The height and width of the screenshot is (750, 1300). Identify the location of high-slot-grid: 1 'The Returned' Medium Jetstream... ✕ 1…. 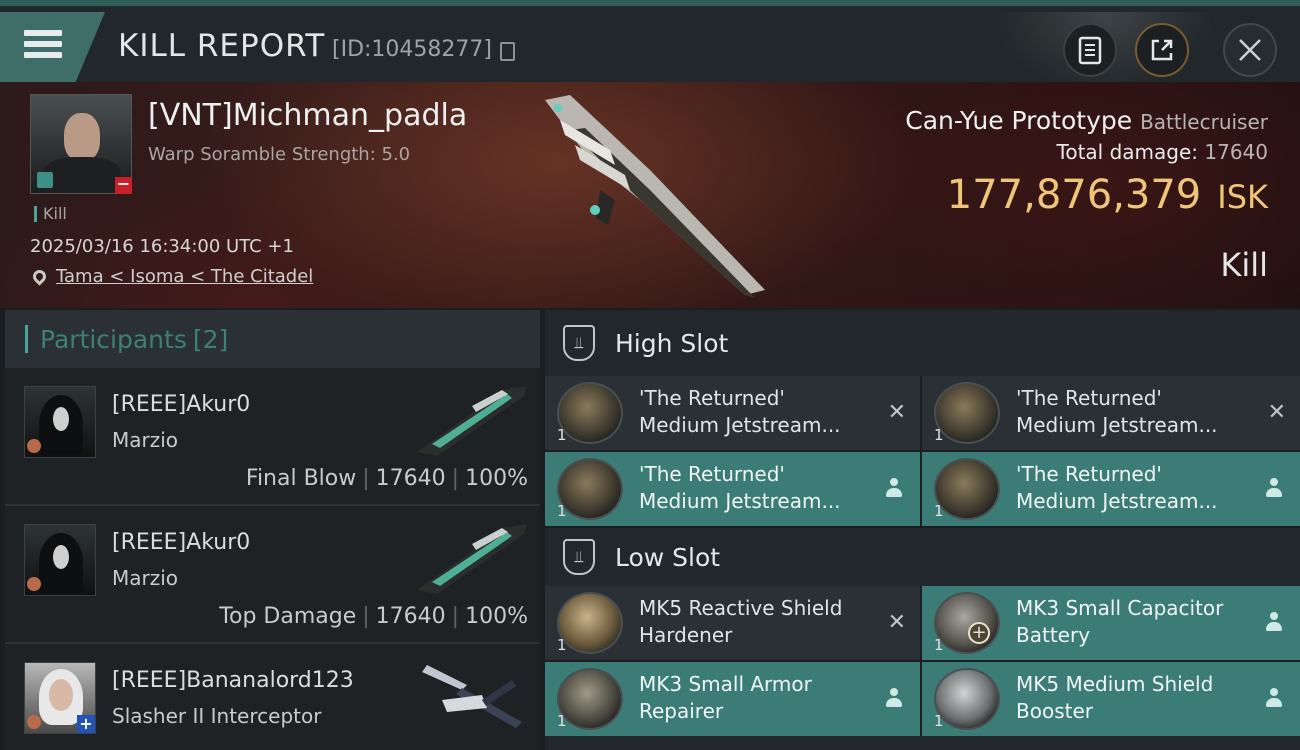
(922, 451).